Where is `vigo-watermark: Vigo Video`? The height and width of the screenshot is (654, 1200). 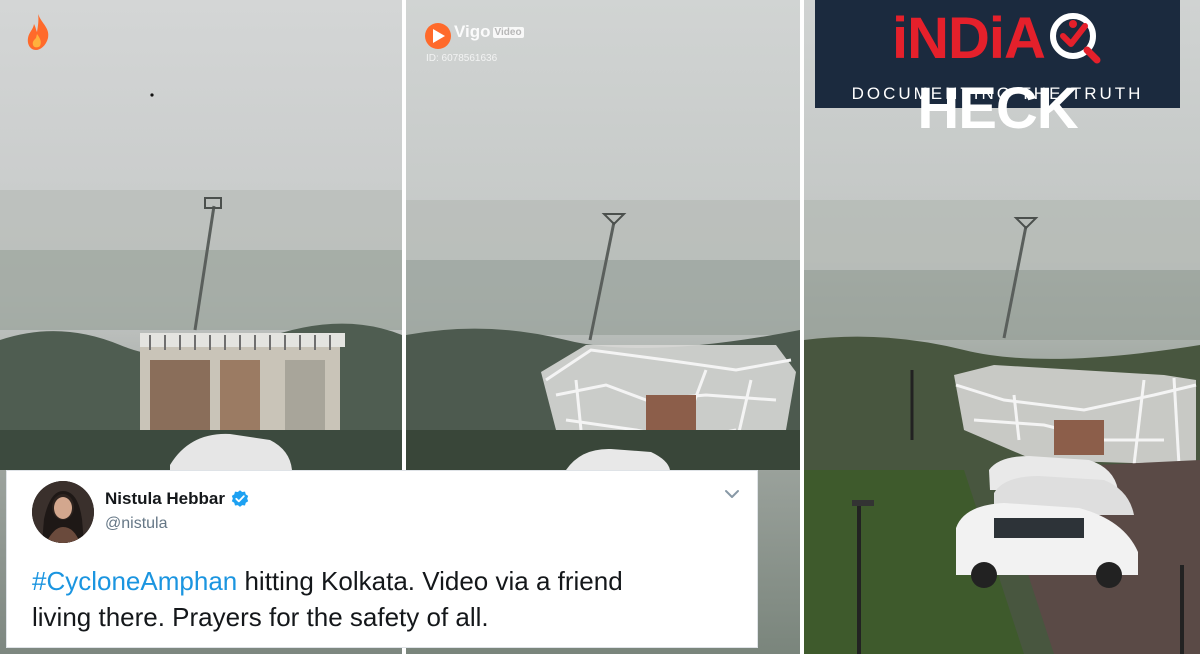
vigo-watermark: Vigo Video is located at coordinates (474, 32).